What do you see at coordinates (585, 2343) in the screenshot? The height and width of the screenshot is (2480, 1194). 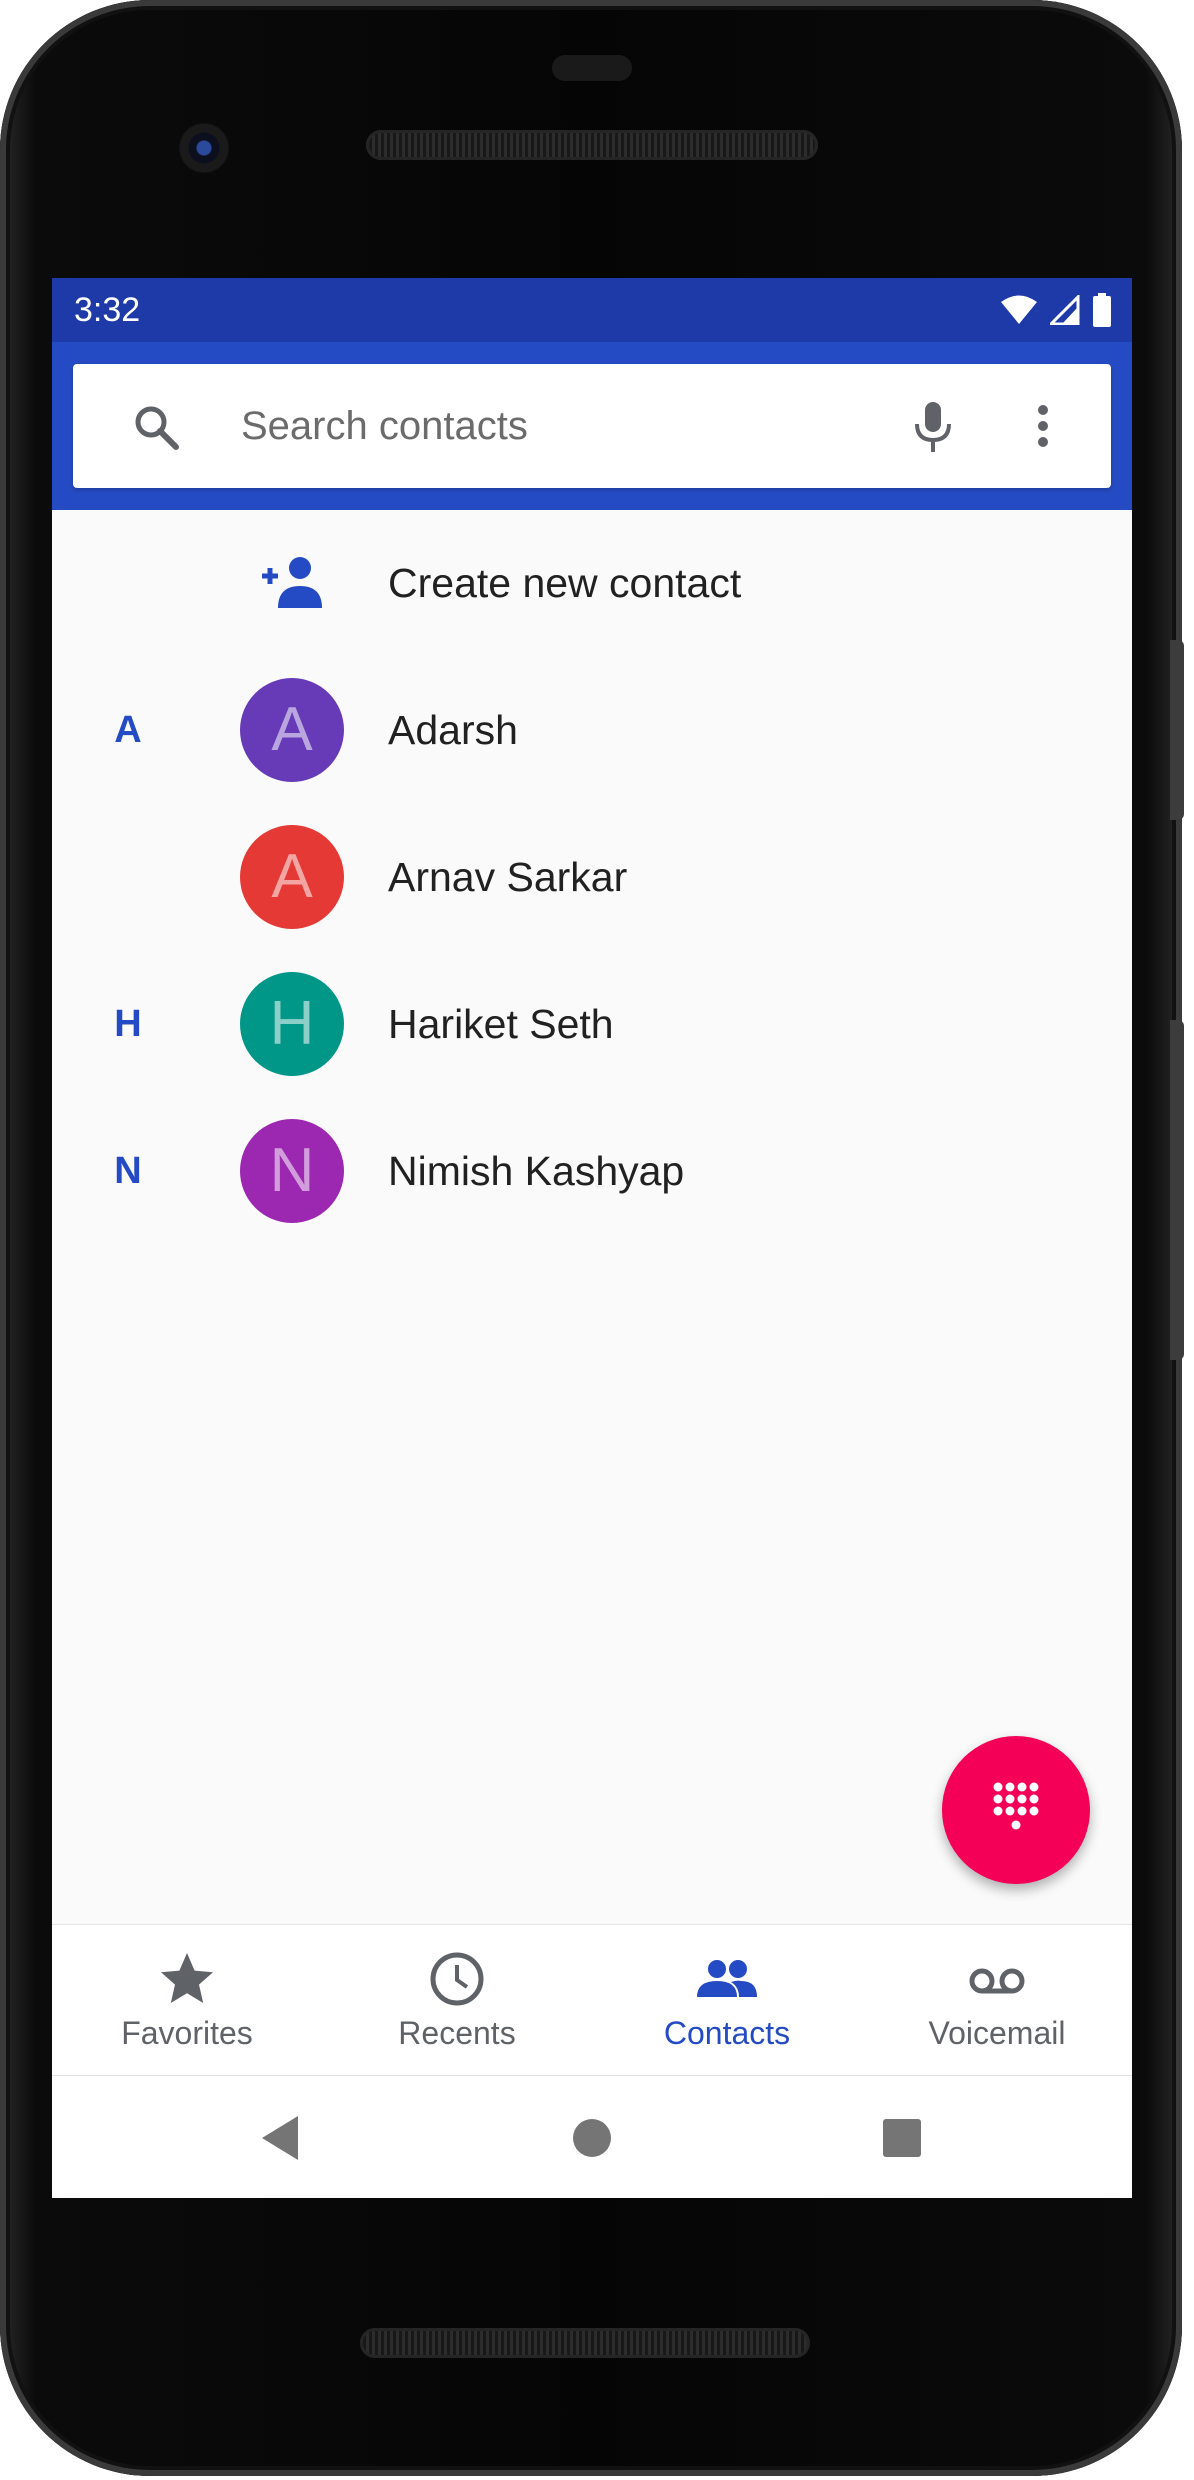 I see `bottom-speaker-grille` at bounding box center [585, 2343].